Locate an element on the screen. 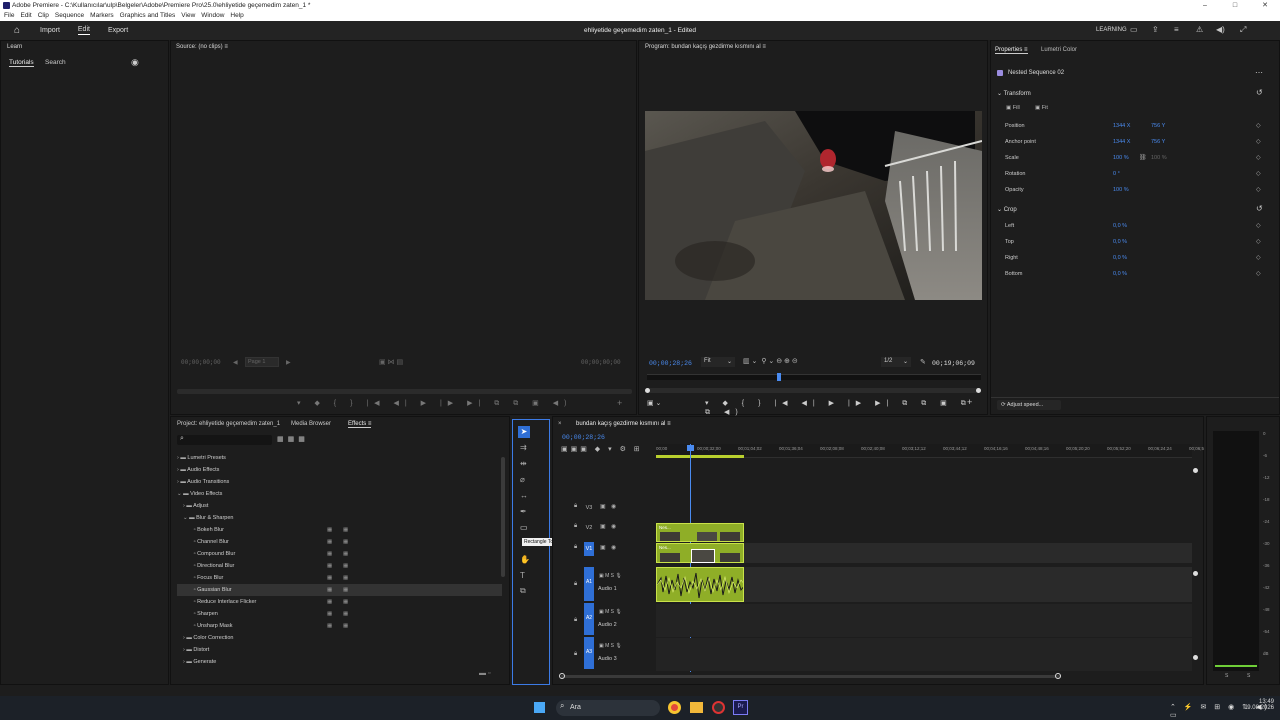 This screenshot has height=720, width=1280. tab-edit: Edit is located at coordinates (83, 30).